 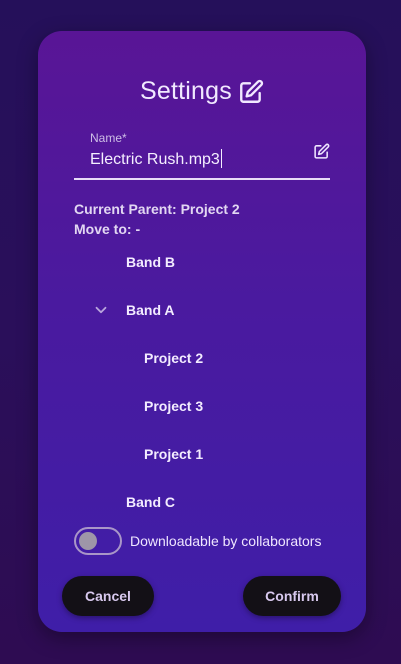 I want to click on name-field-label: Name*, so click(x=108, y=138).